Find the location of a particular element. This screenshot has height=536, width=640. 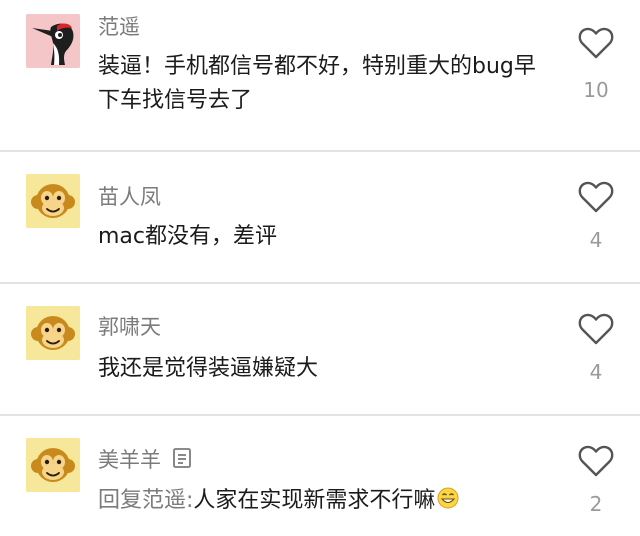

comment-text: 人家在实现新需求不行嘛 is located at coordinates (314, 500).